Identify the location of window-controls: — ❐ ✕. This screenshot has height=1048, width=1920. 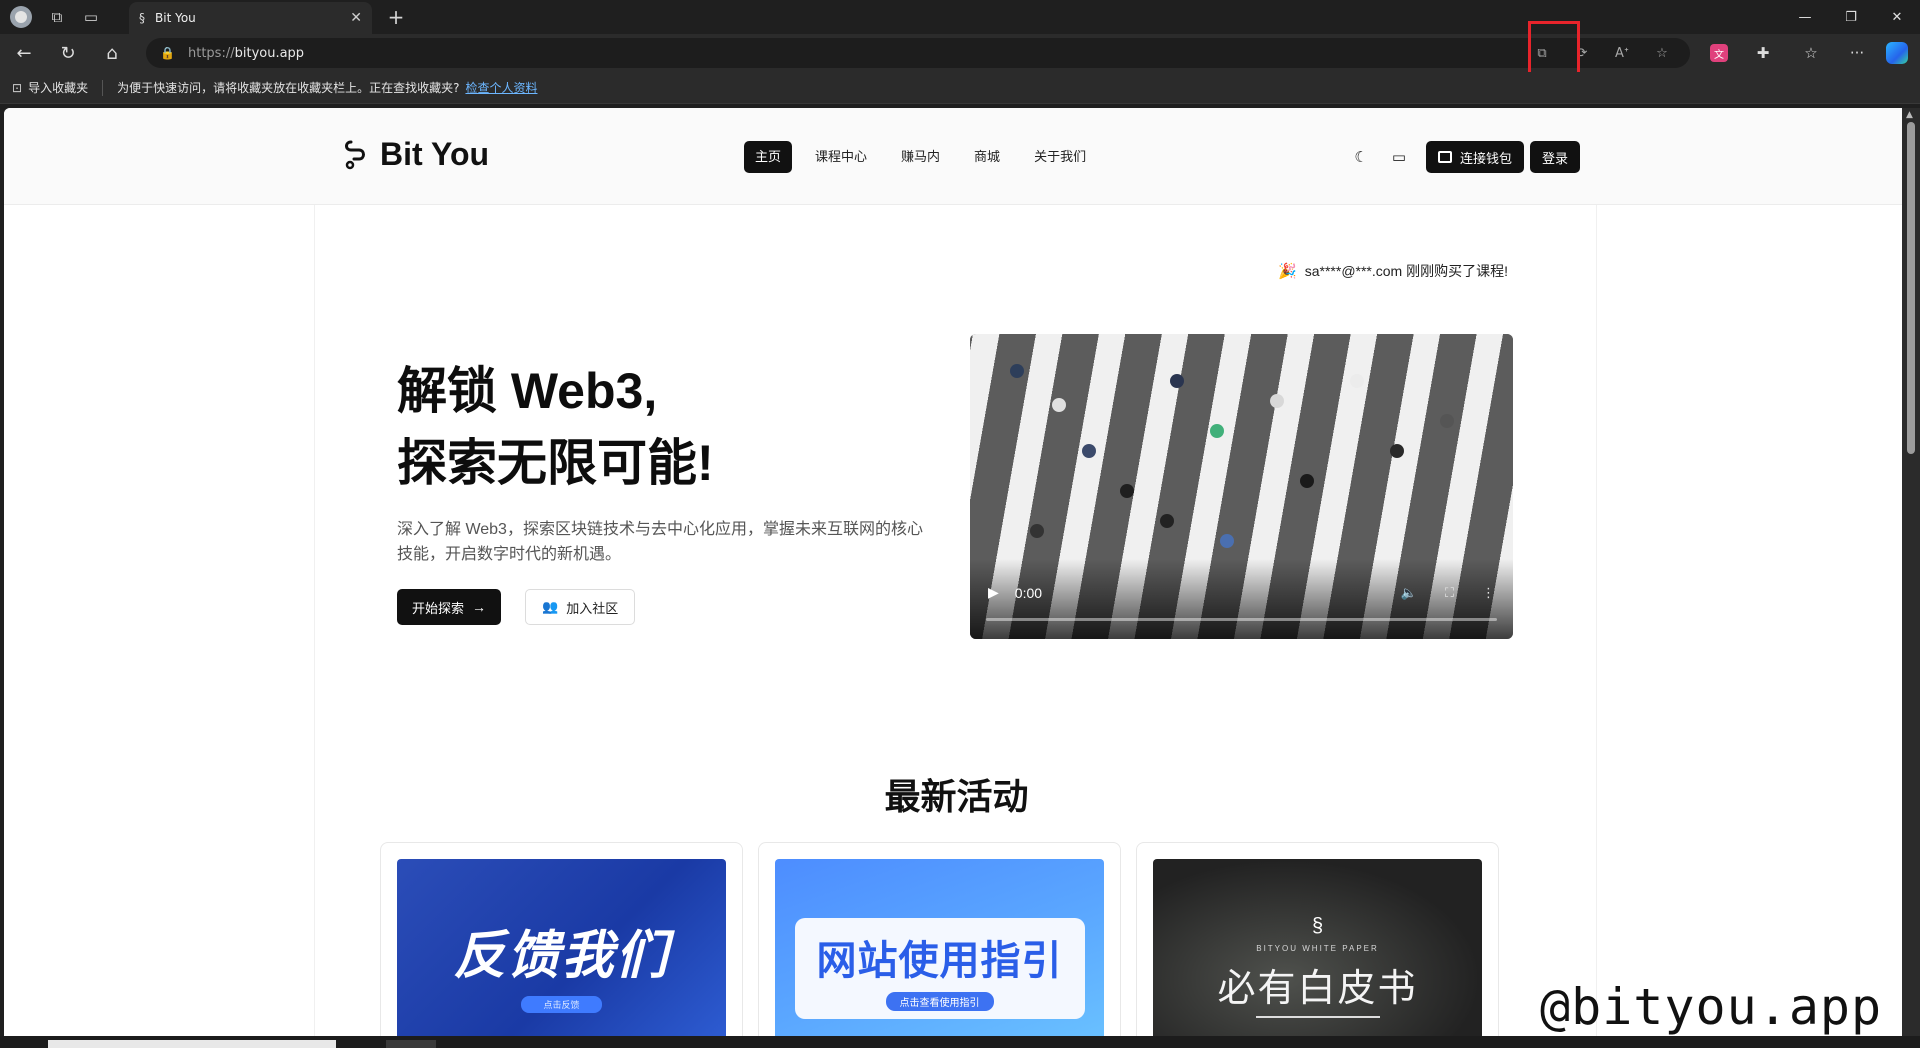
(1851, 17).